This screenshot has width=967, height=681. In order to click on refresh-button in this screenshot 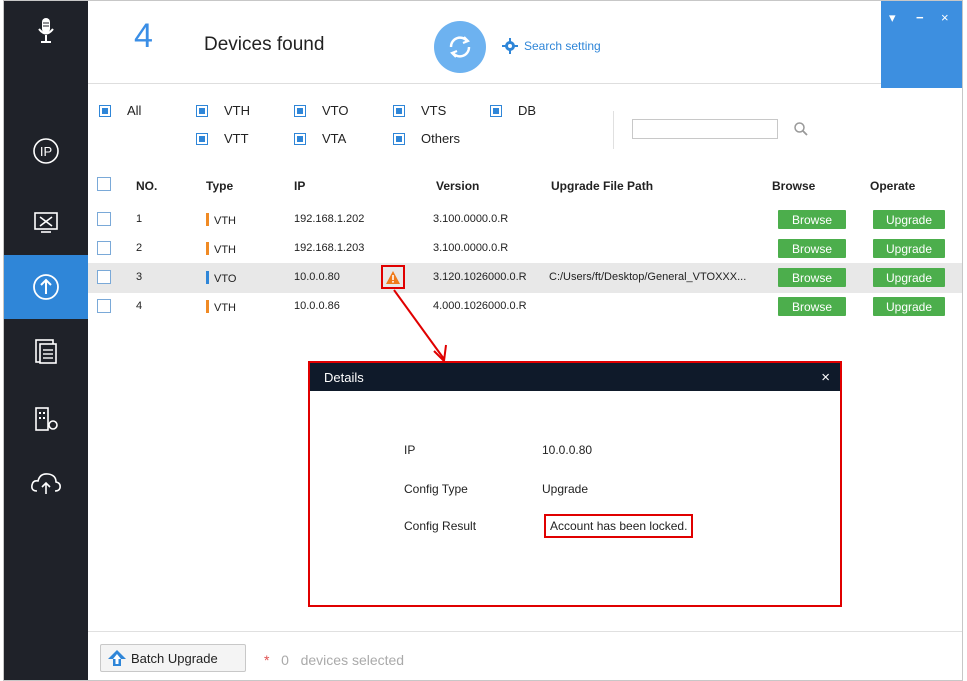, I will do `click(460, 47)`.